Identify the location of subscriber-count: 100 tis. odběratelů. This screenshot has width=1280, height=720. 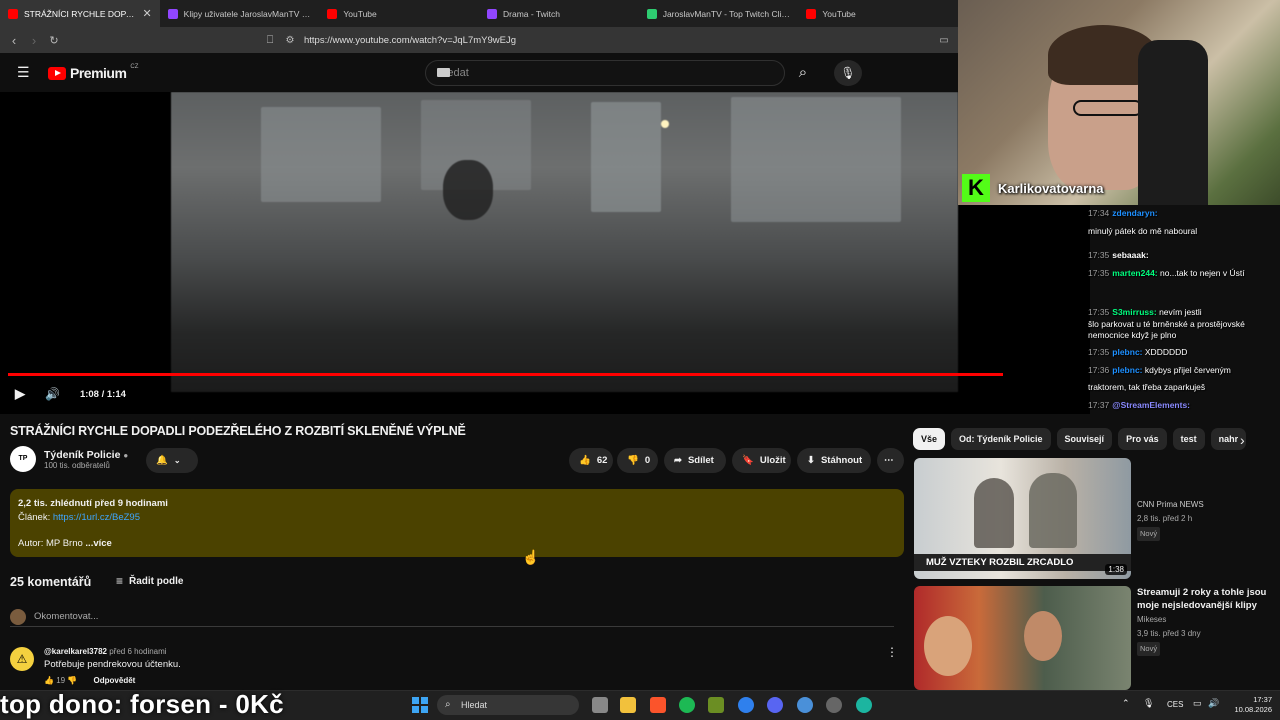
(77, 465).